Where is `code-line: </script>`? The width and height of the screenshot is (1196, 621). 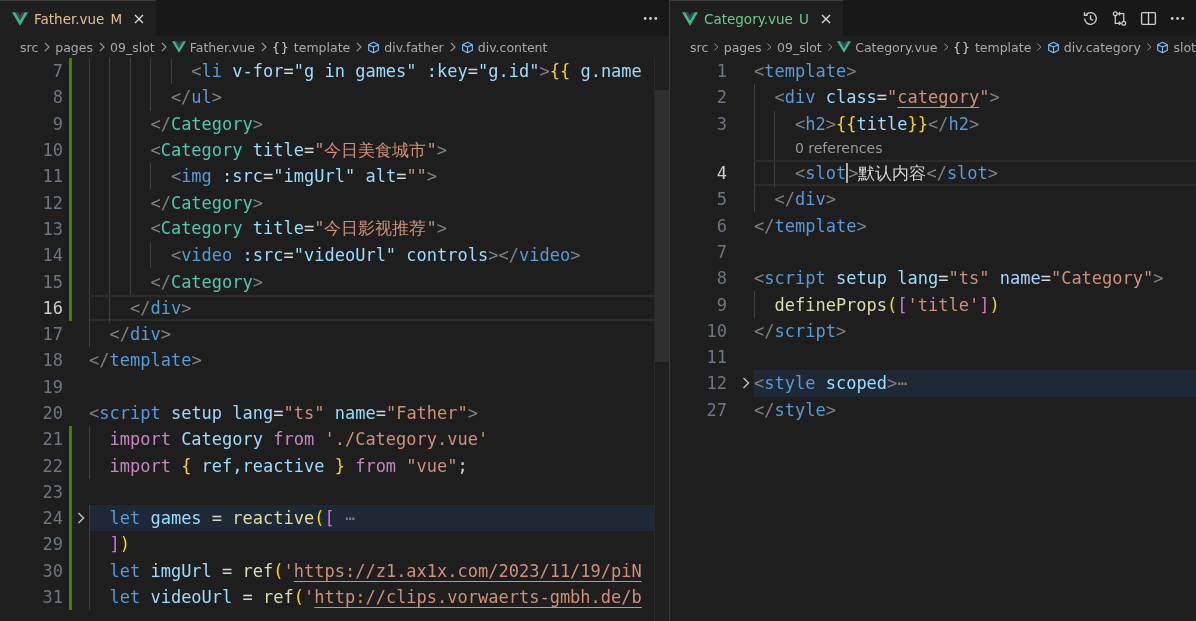
code-line: </script> is located at coordinates (800, 330).